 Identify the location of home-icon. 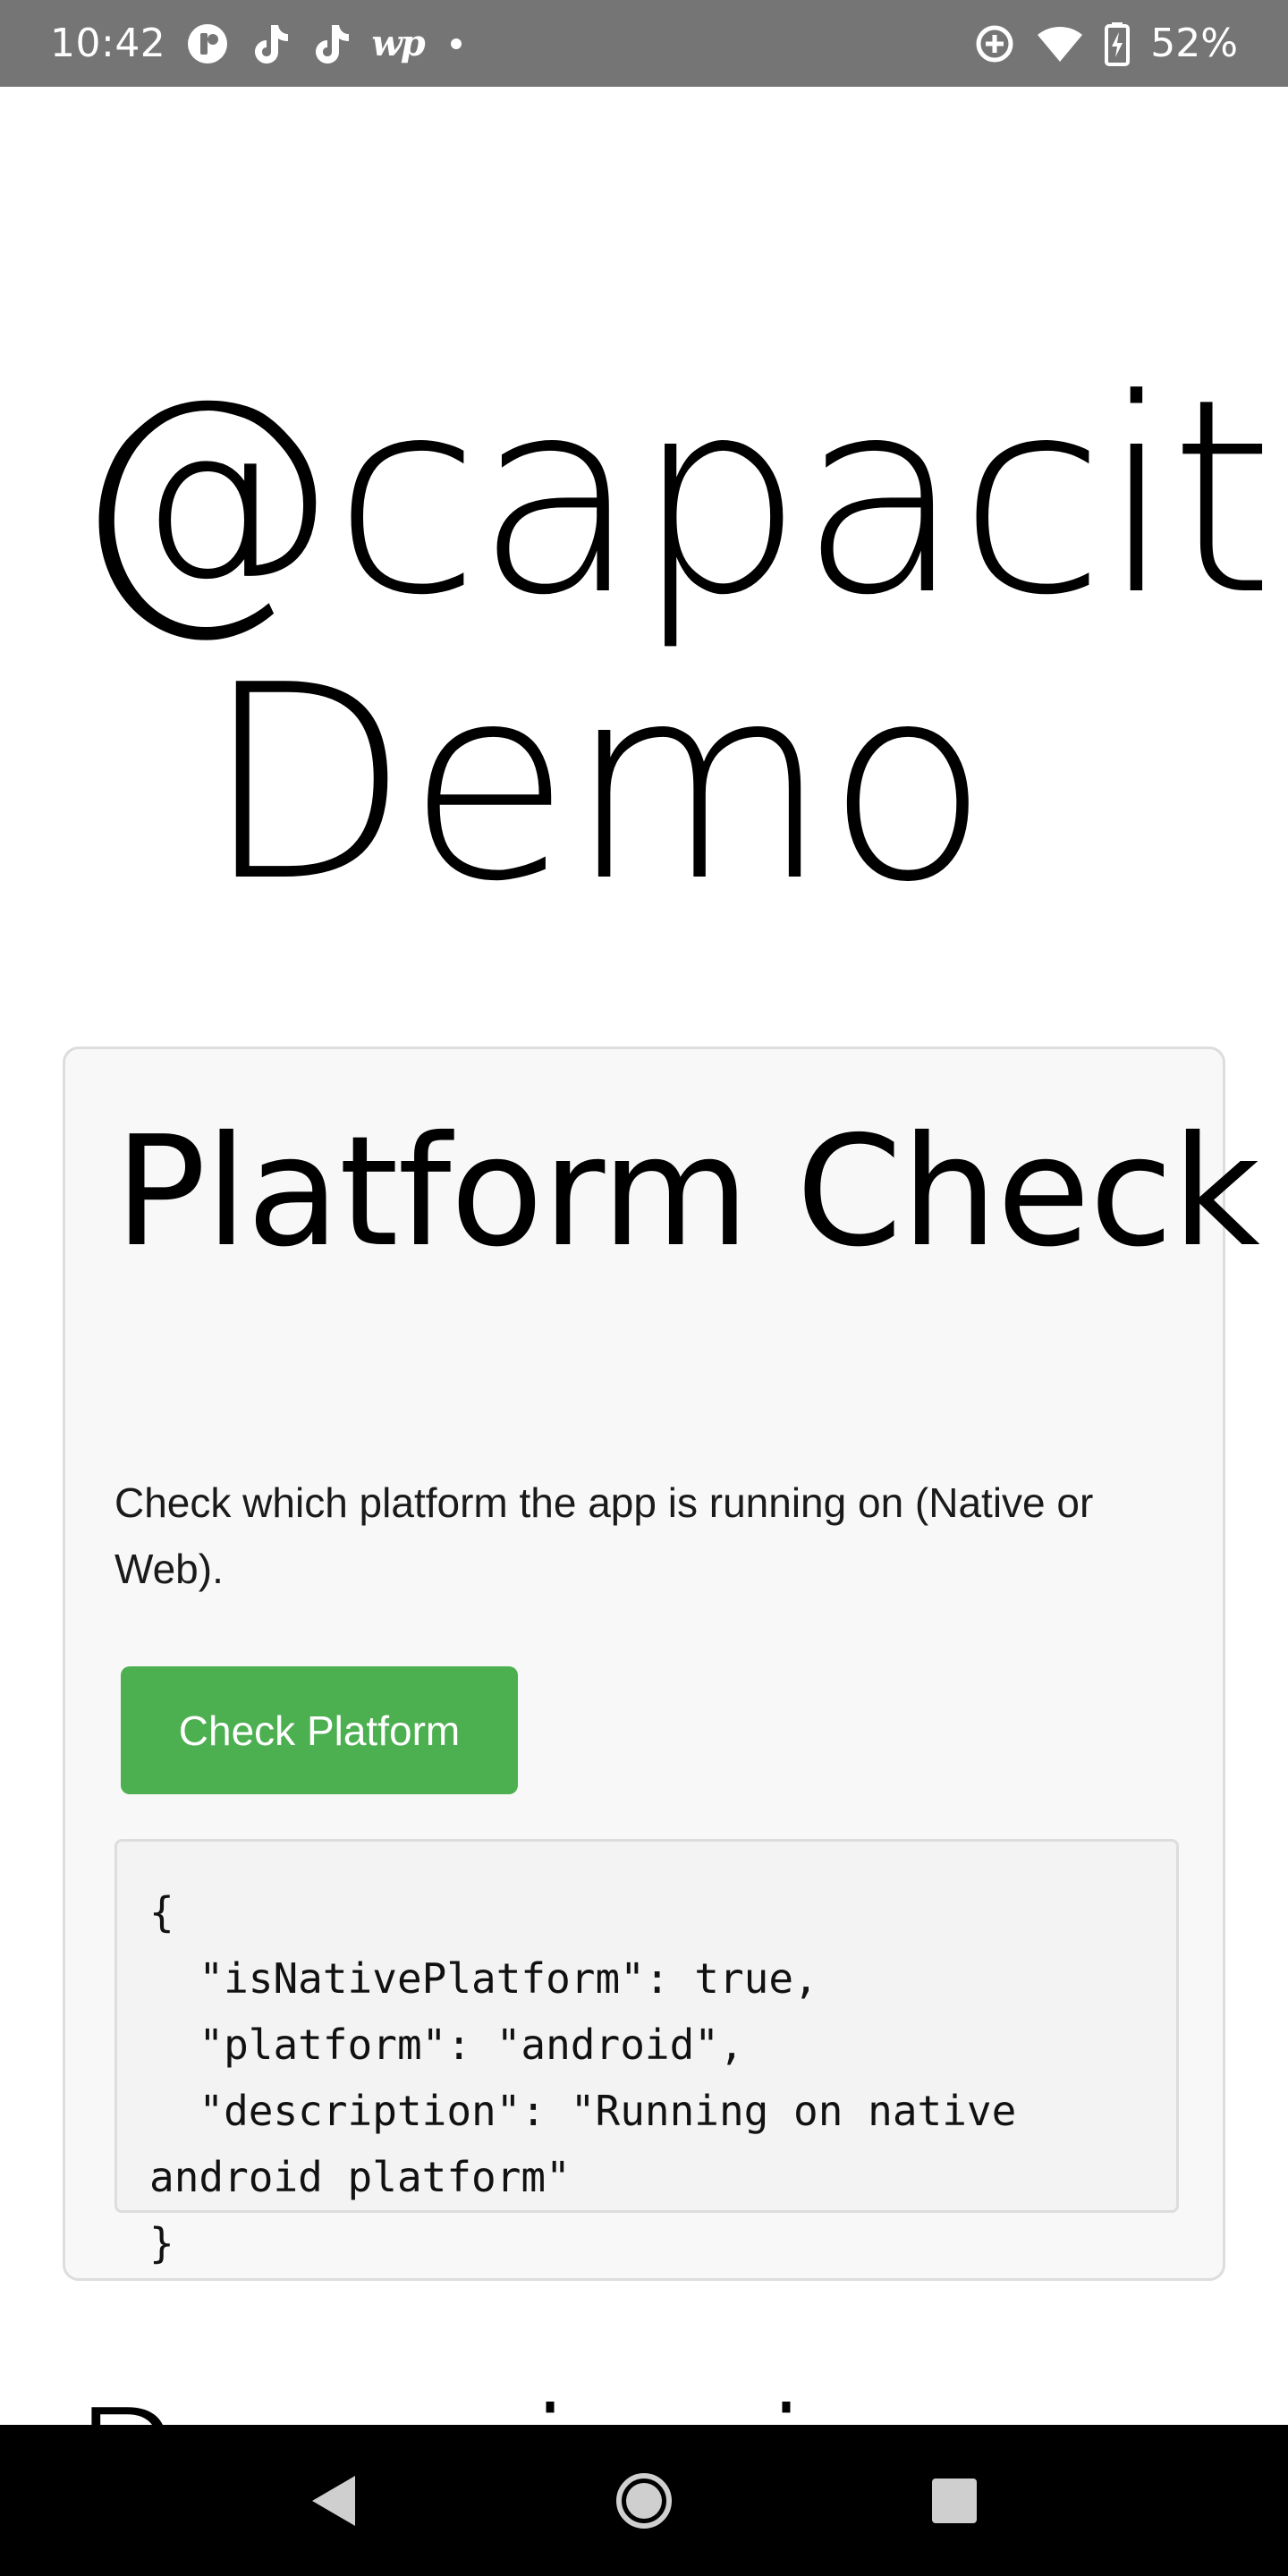
(644, 2501).